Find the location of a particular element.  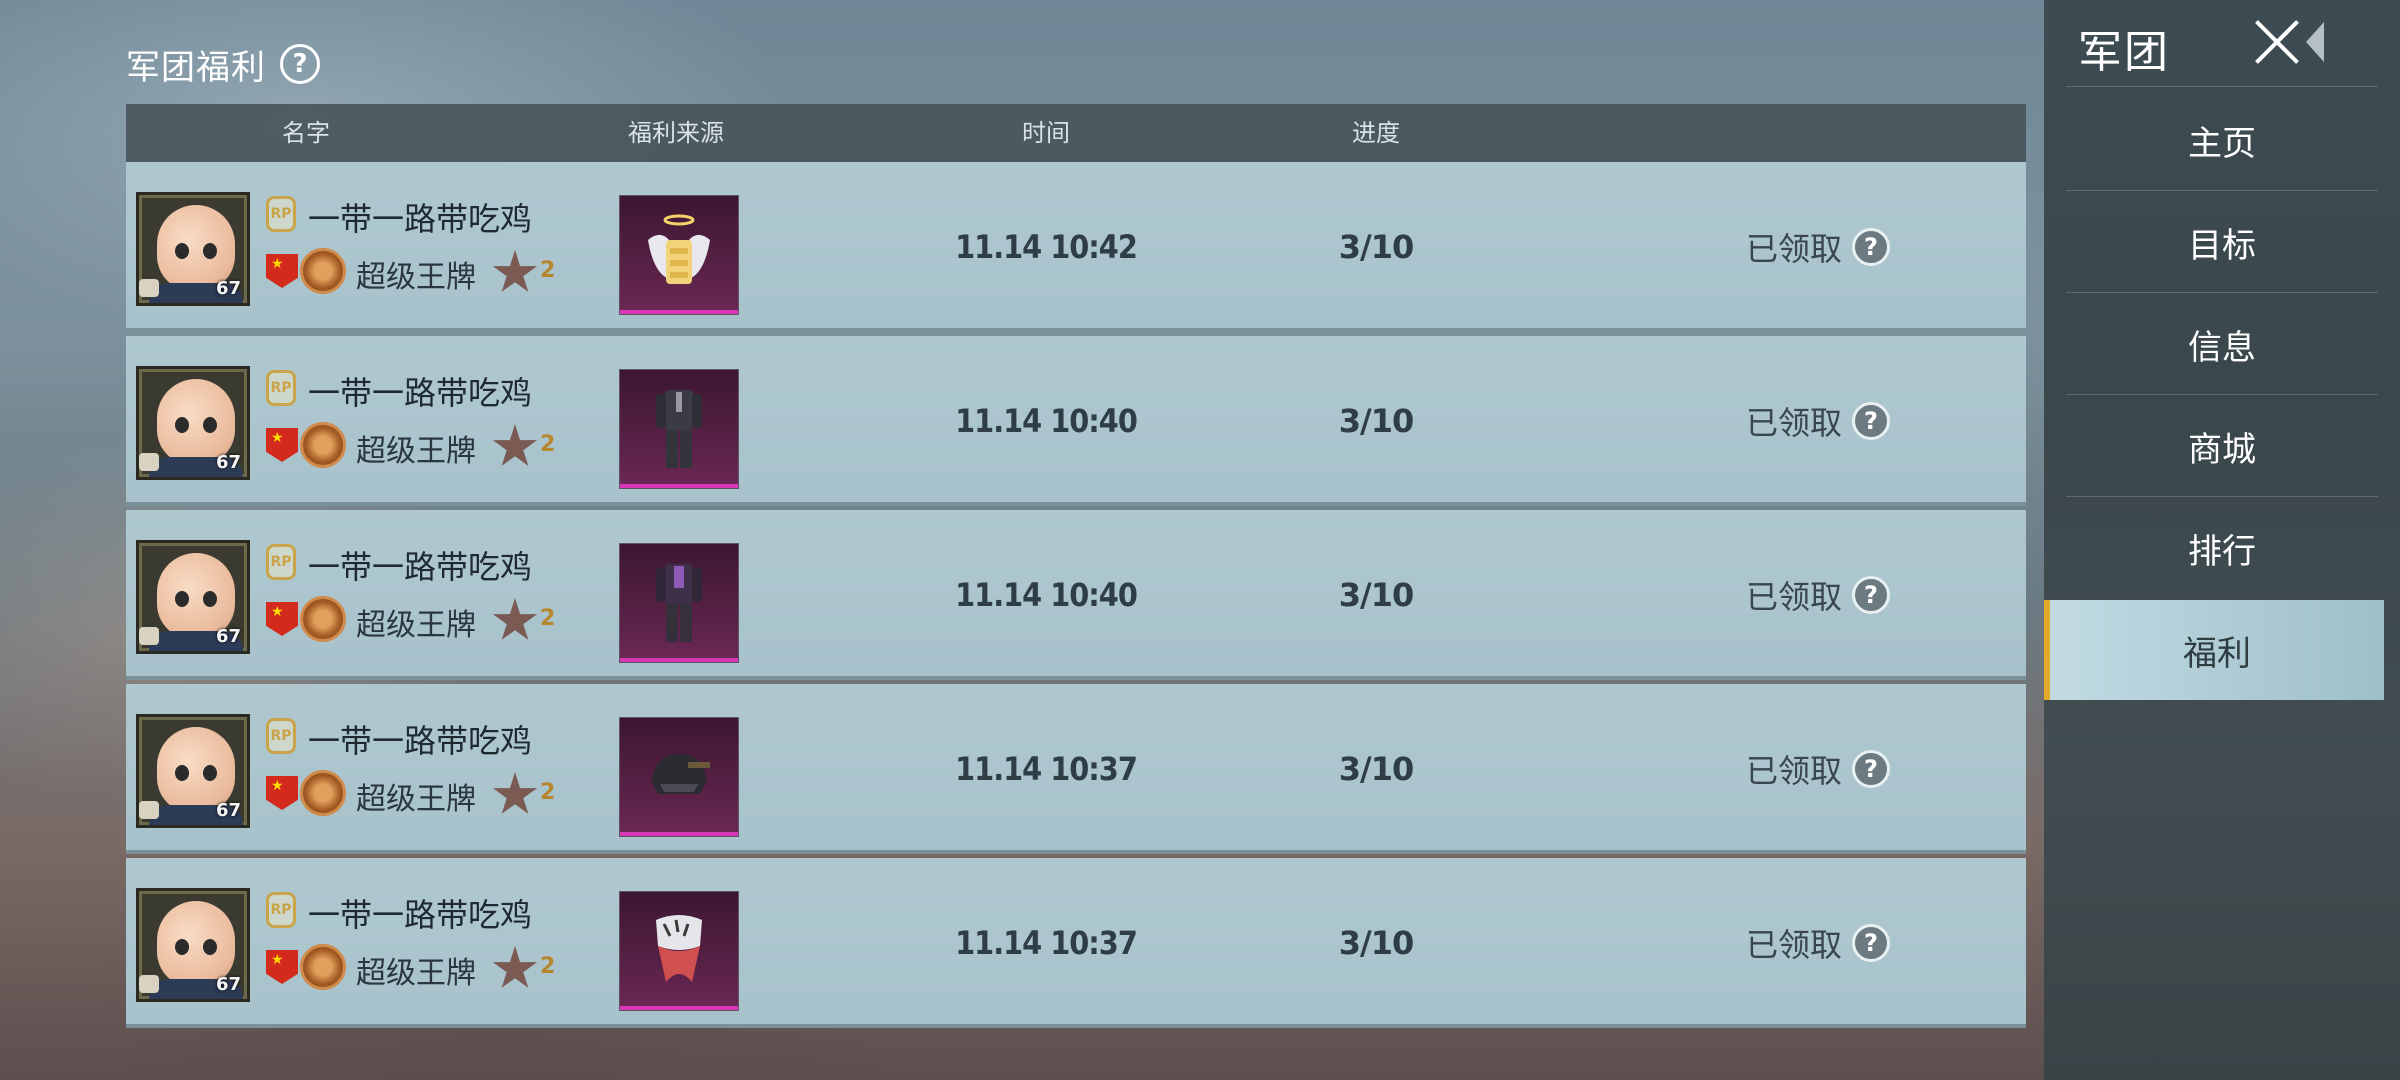

purple-suit-outfit-icon is located at coordinates (679, 603).